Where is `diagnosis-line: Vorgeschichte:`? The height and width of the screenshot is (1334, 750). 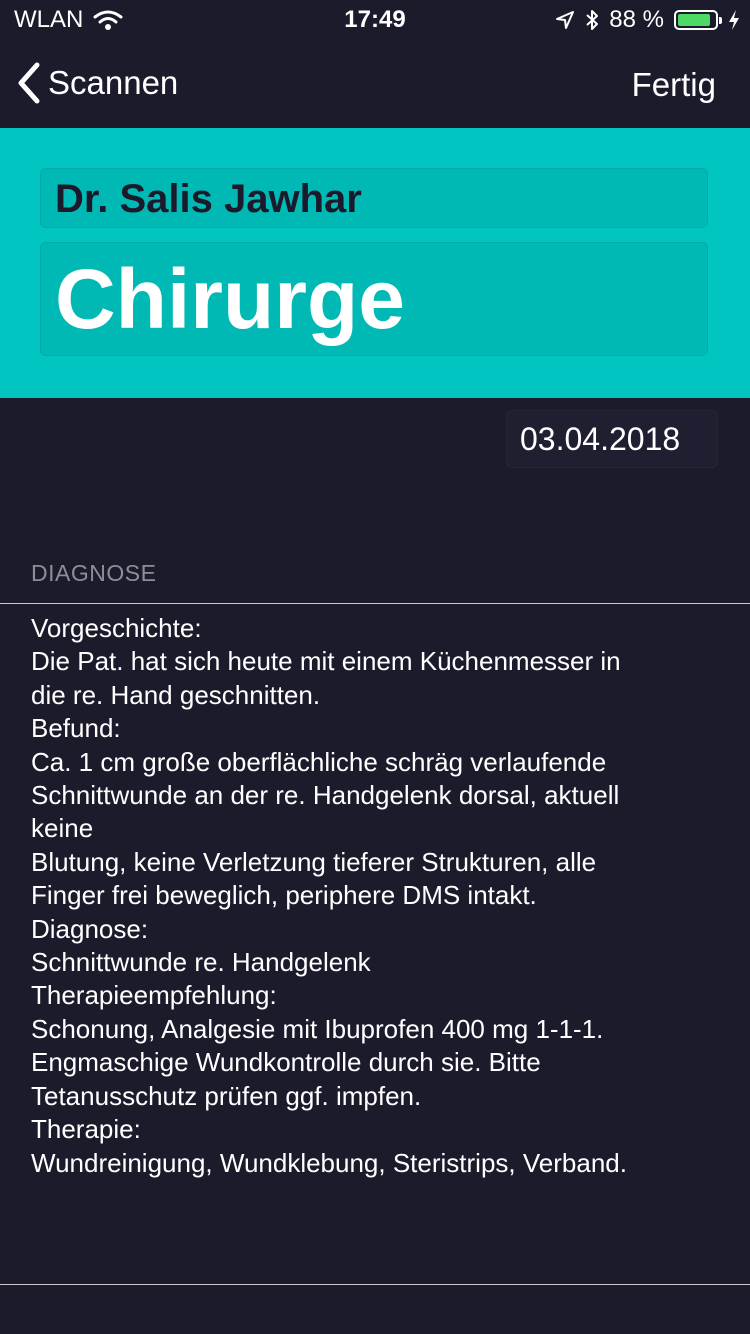
diagnosis-line: Vorgeschichte: is located at coordinates (116, 628).